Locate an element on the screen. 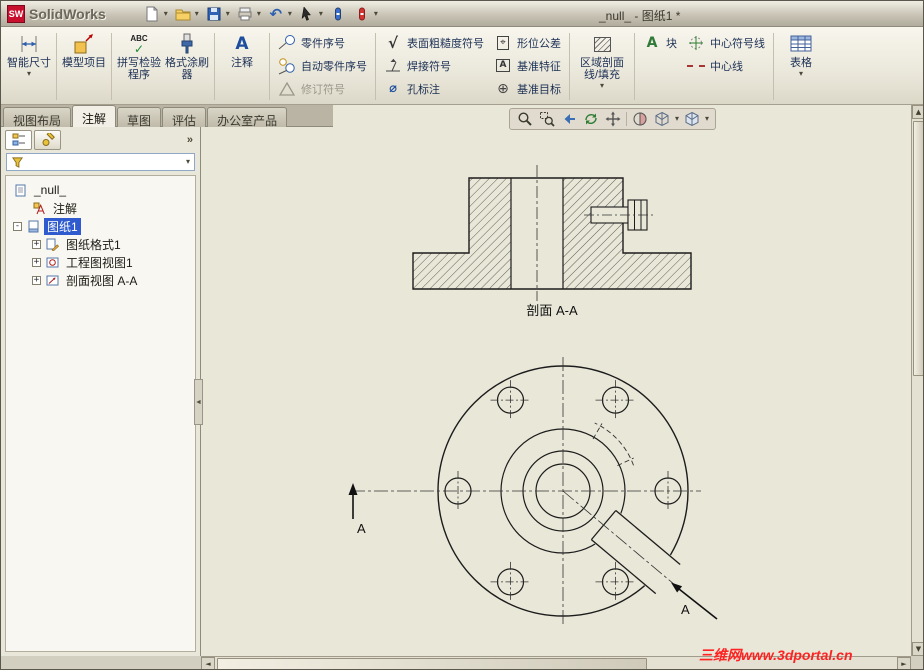 The height and width of the screenshot is (670, 924). tree-collapse-toggle is located at coordinates (17, 226).